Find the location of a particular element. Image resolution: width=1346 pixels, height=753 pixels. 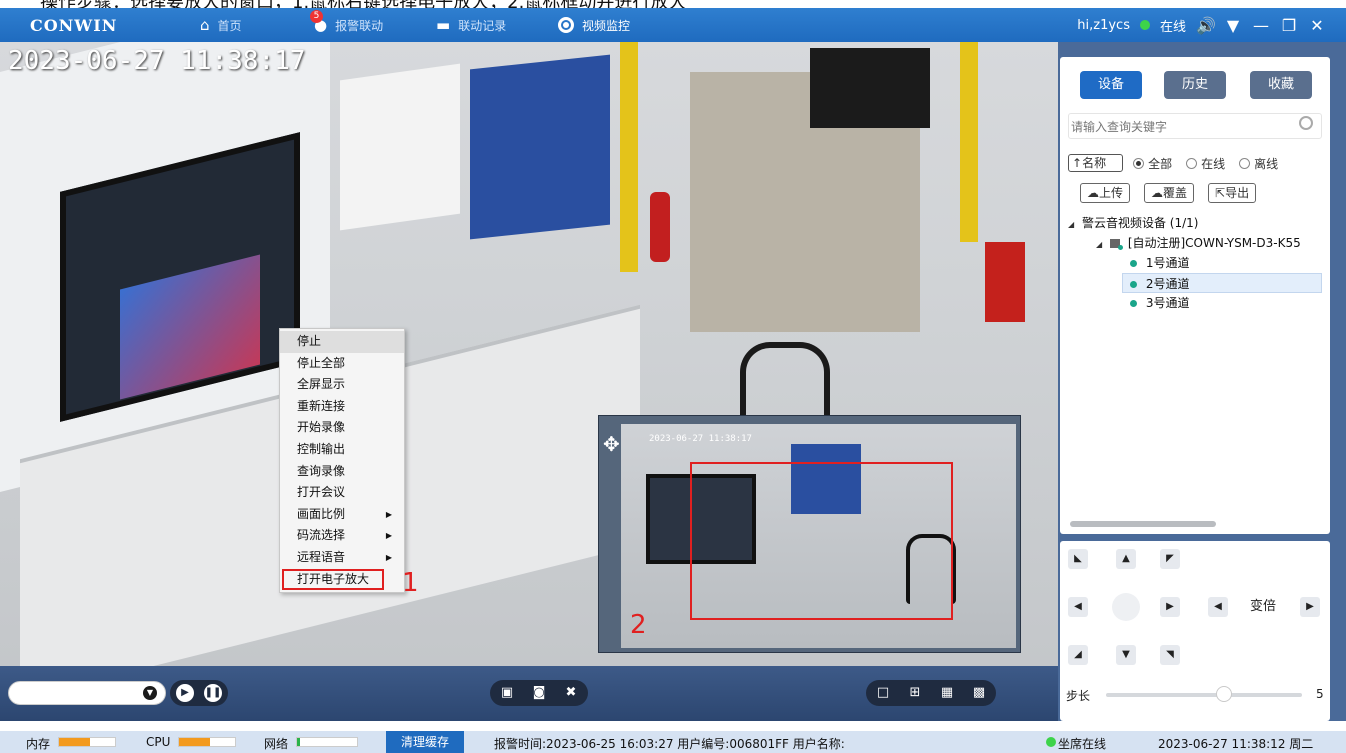

menu-item-stop-all: 停止全部 is located at coordinates (342, 364).